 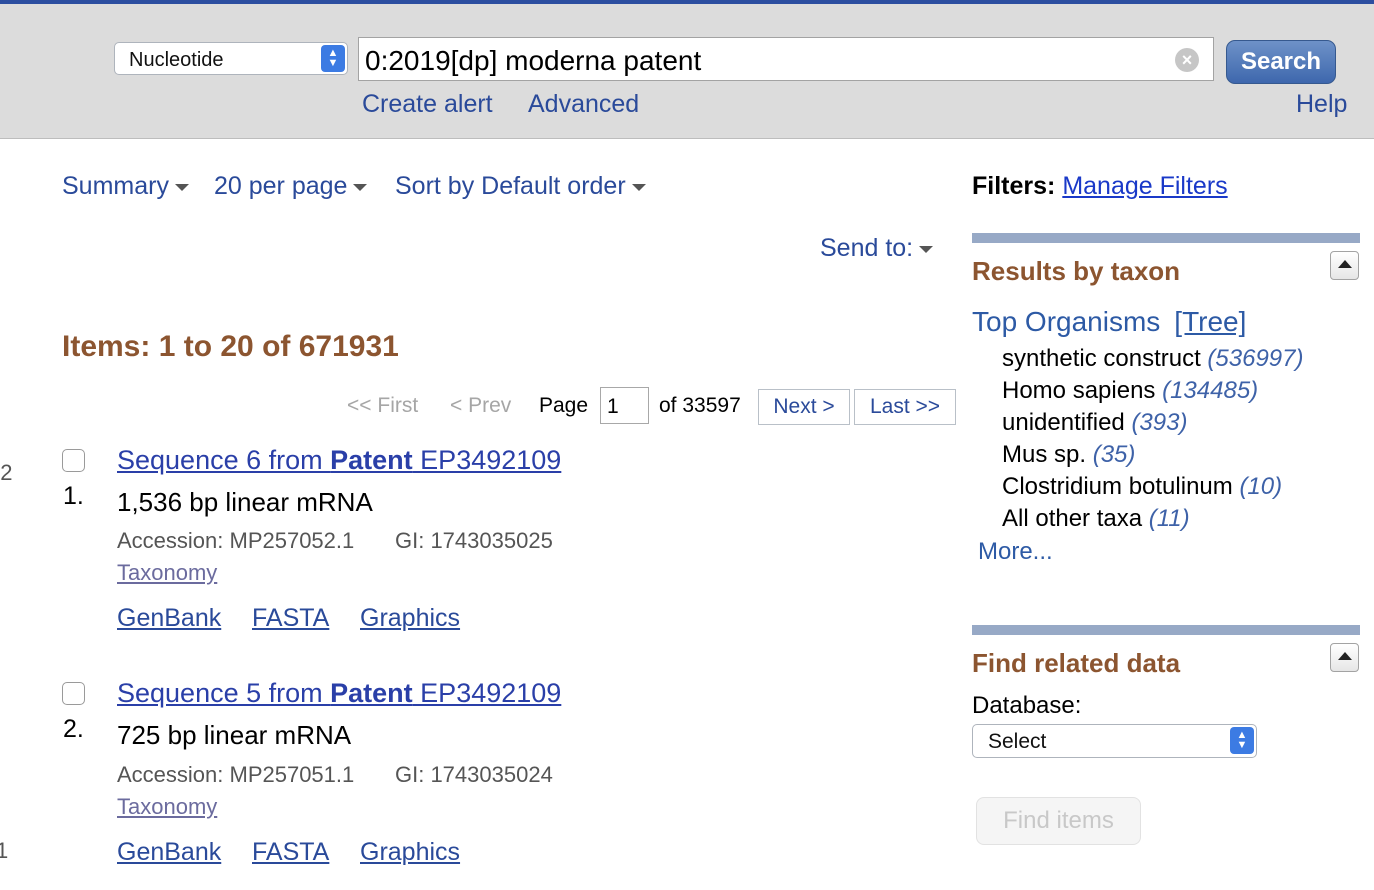 I want to click on organism-item: unidentified (393), so click(x=1094, y=423).